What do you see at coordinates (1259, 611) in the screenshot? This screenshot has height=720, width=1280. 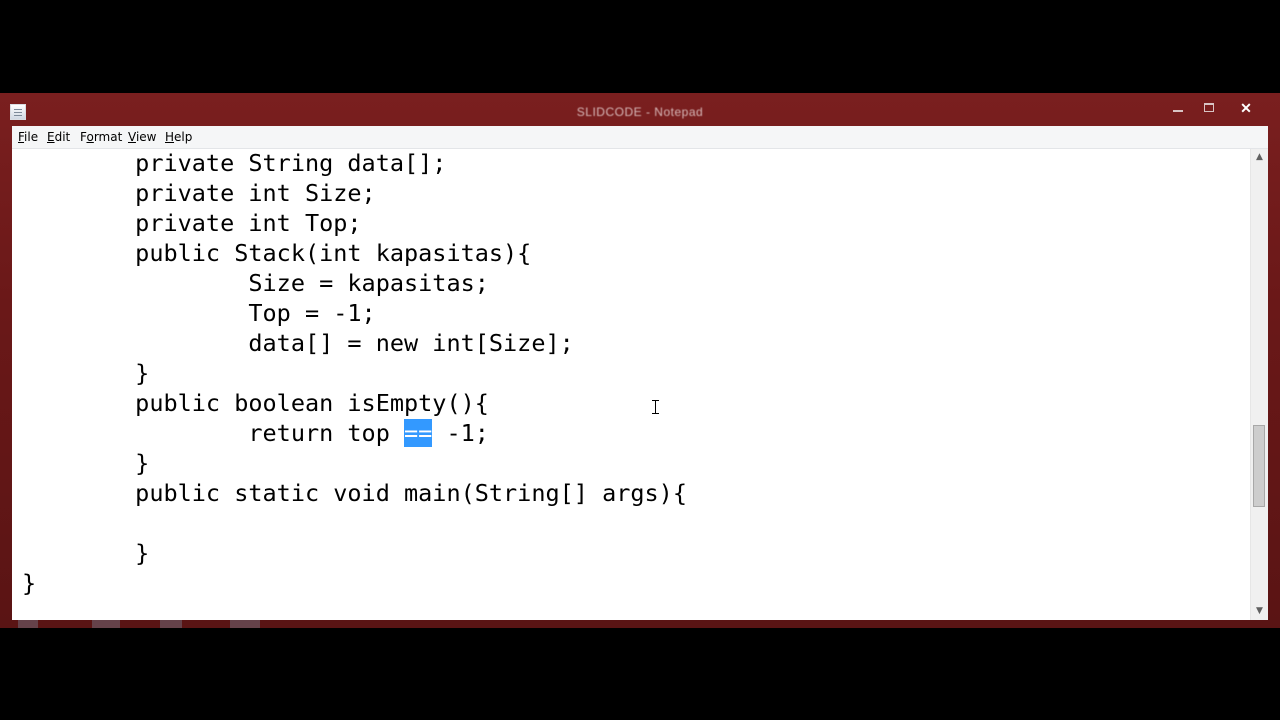 I see `scroll-down-icon: ▼` at bounding box center [1259, 611].